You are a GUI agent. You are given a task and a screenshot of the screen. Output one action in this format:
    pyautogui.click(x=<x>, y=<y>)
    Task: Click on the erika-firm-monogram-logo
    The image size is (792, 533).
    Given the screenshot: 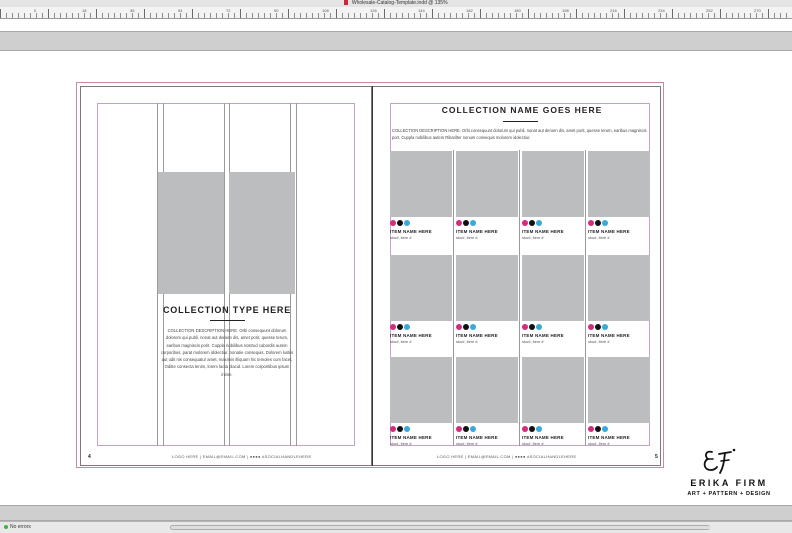 What is the action you would take?
    pyautogui.click(x=719, y=461)
    